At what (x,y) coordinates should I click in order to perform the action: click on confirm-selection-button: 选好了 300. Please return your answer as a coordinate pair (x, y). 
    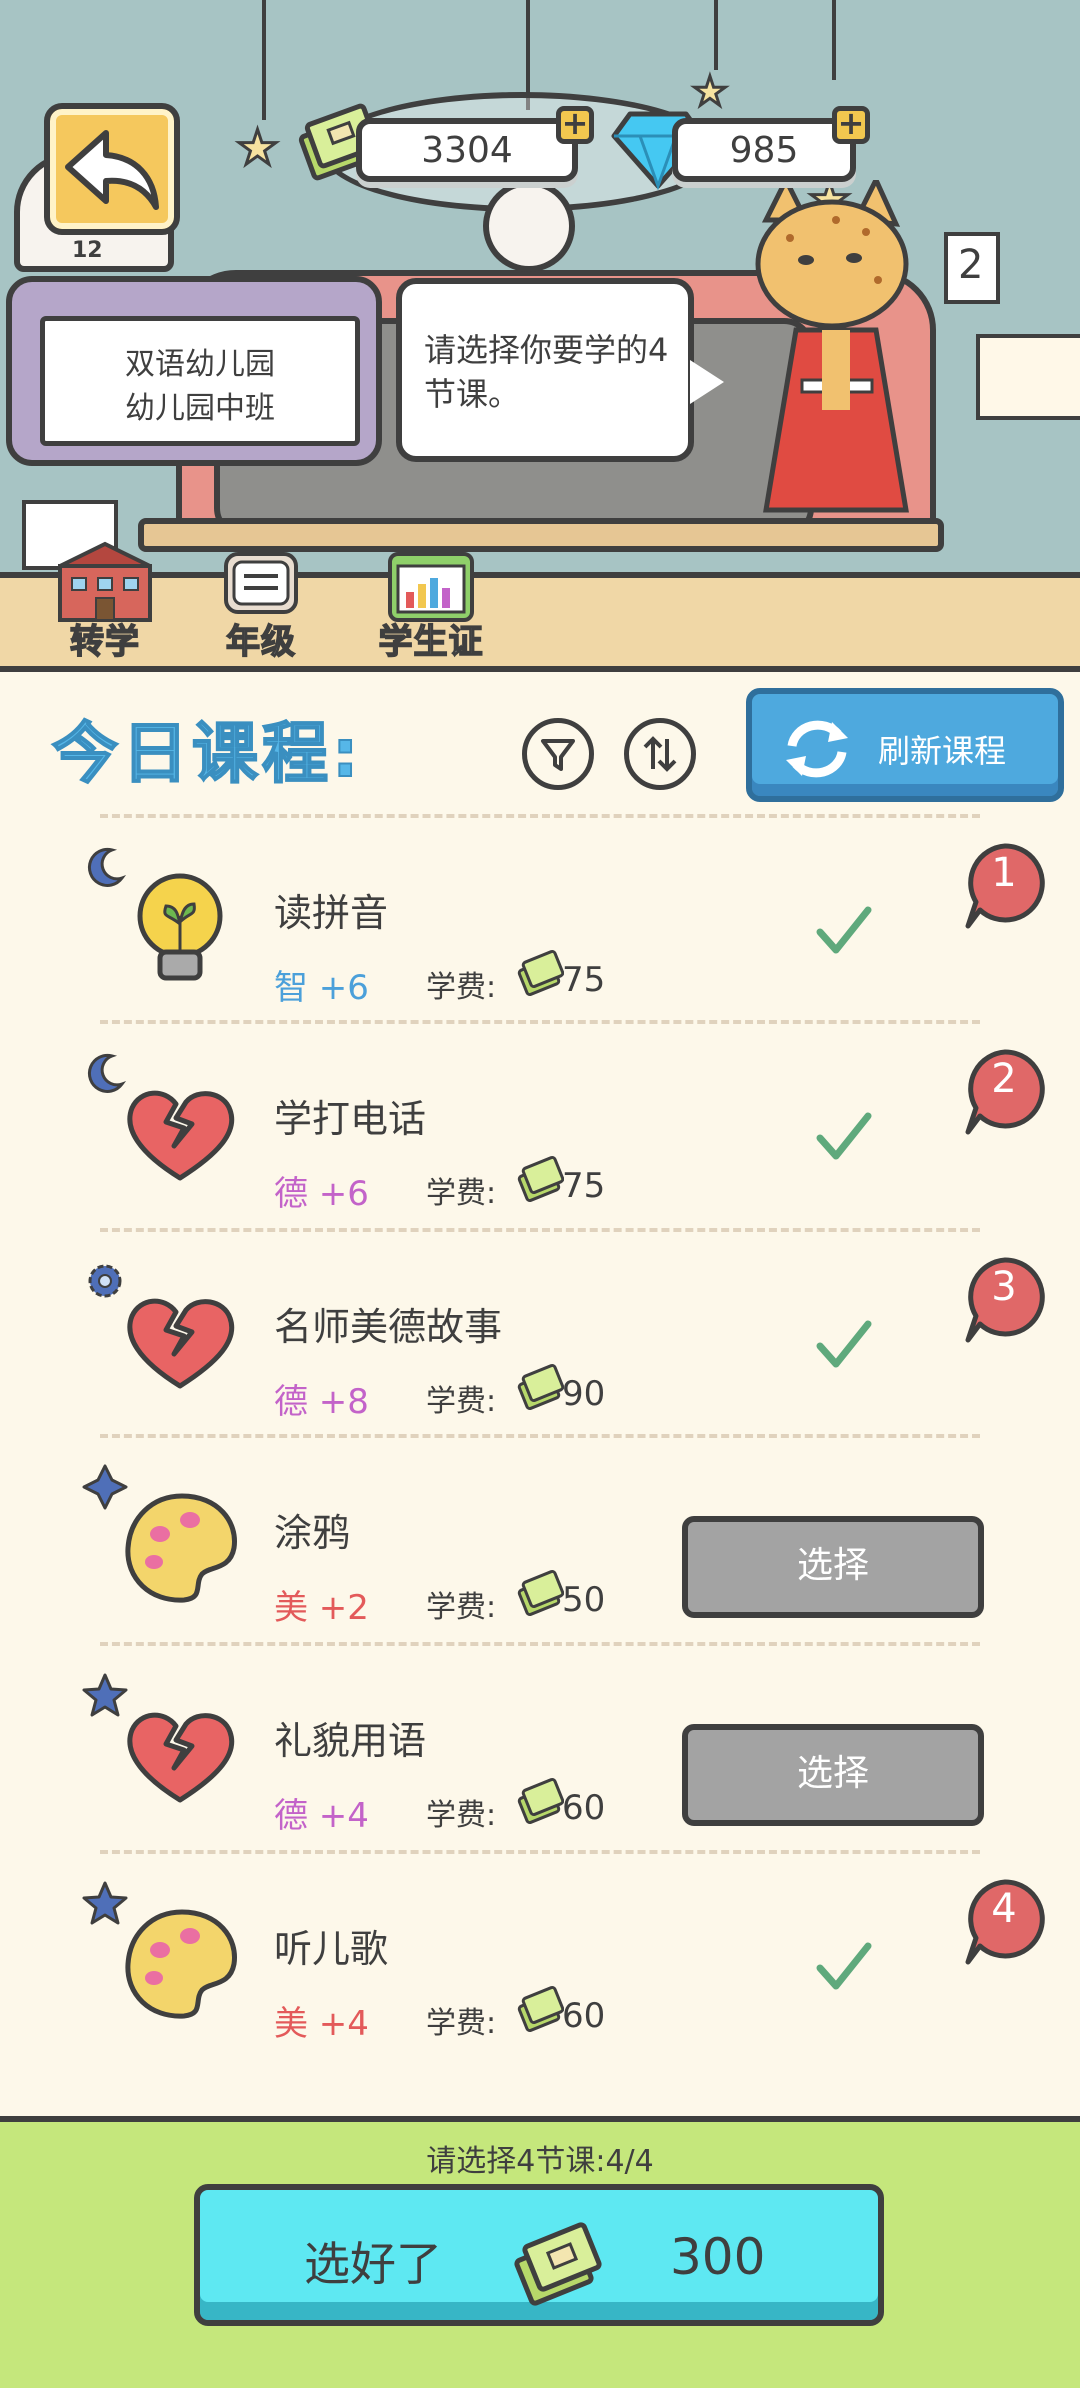
    Looking at the image, I should click on (539, 2255).